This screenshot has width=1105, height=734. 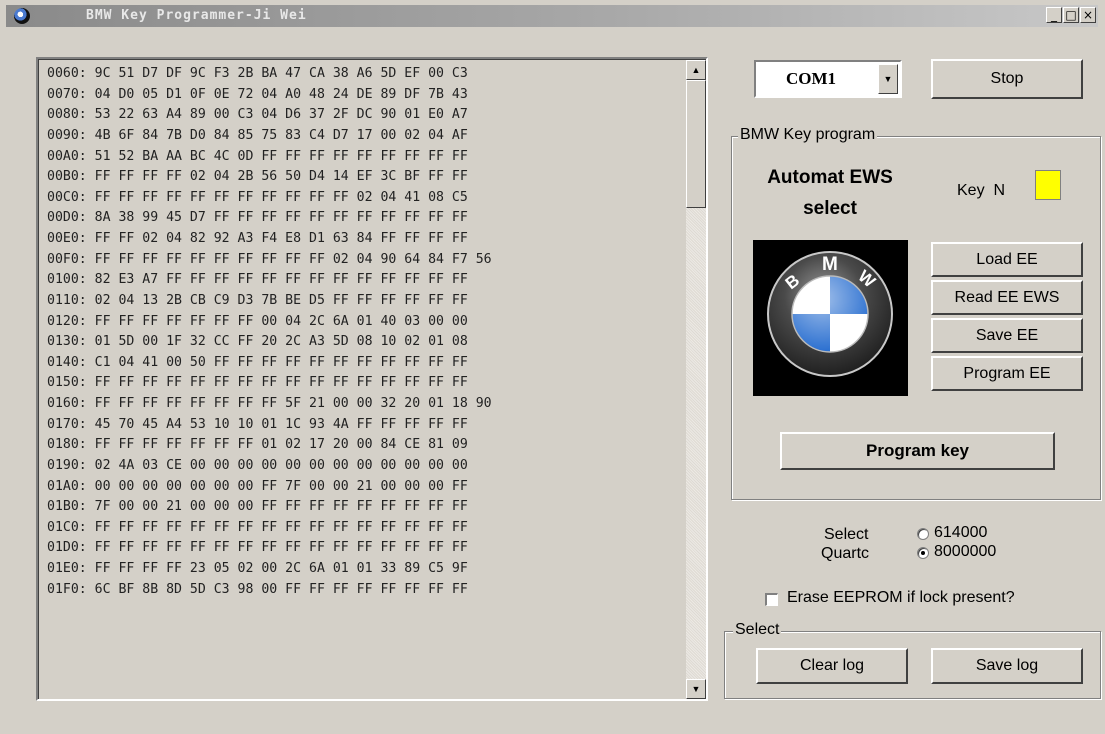 I want to click on save-ee-button: Save EE, so click(x=1007, y=335).